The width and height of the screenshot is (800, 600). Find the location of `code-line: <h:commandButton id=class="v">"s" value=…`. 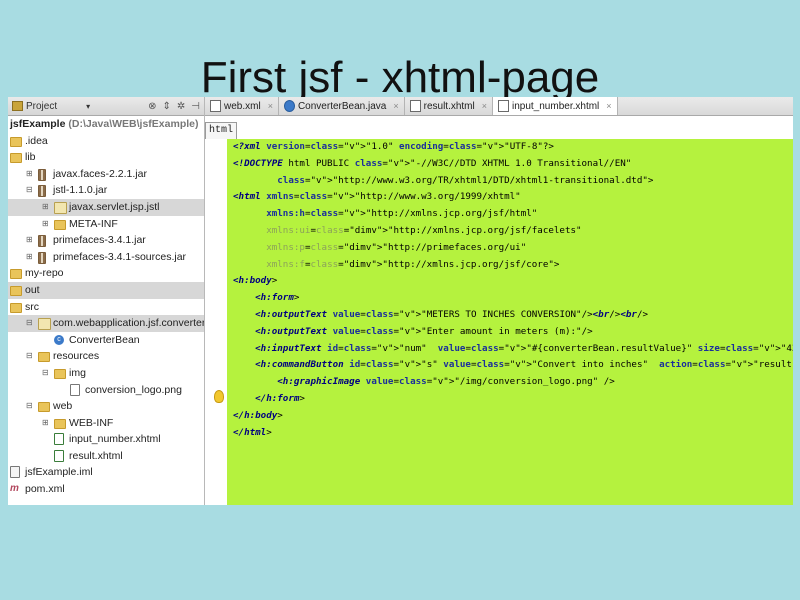

code-line: <h:commandButton id=class="v">"s" value=… is located at coordinates (510, 365).